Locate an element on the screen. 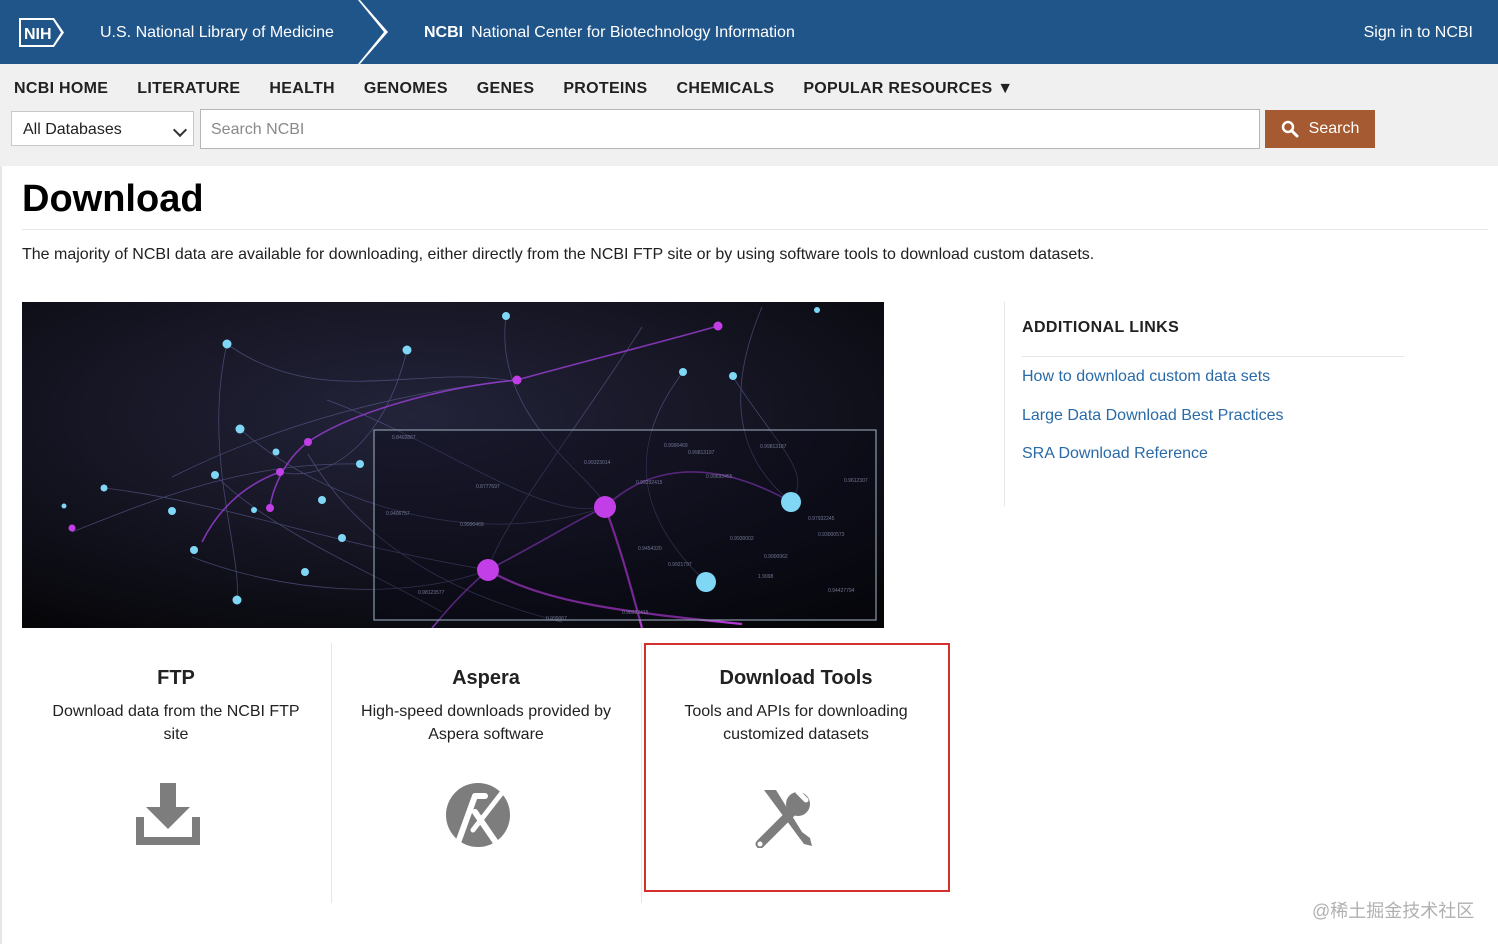  svg-text: 0.98123577 is located at coordinates (431, 593).